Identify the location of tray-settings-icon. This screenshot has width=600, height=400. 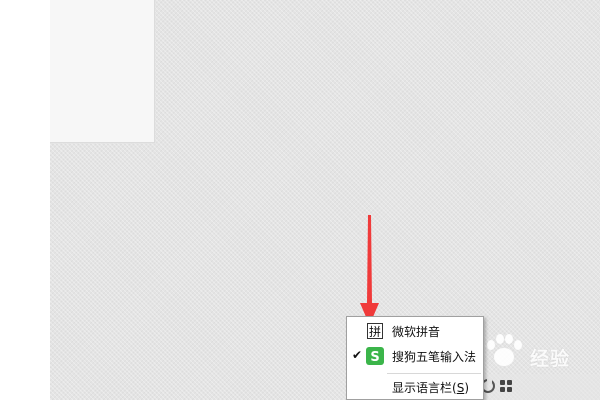
(506, 386).